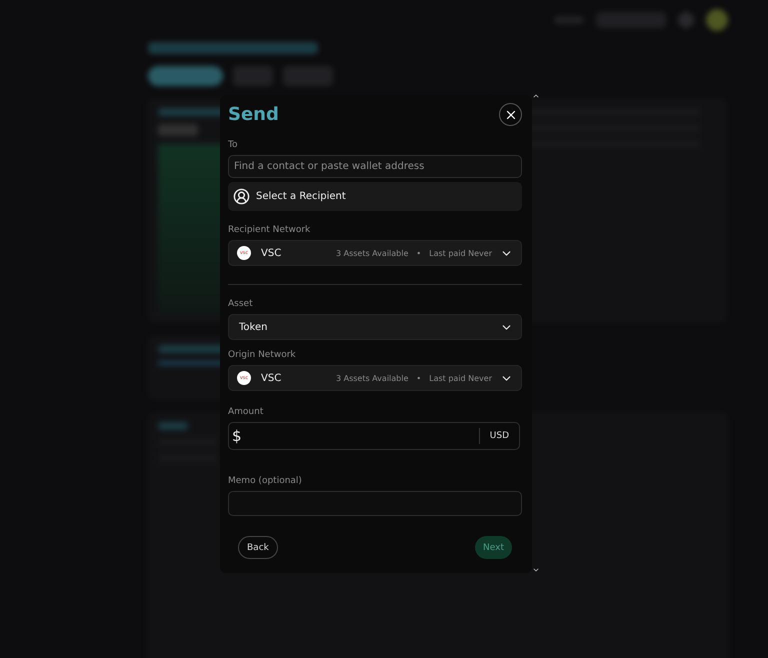 This screenshot has height=658, width=768. Describe the element at coordinates (493, 436) in the screenshot. I see `currency-label: USD` at that location.